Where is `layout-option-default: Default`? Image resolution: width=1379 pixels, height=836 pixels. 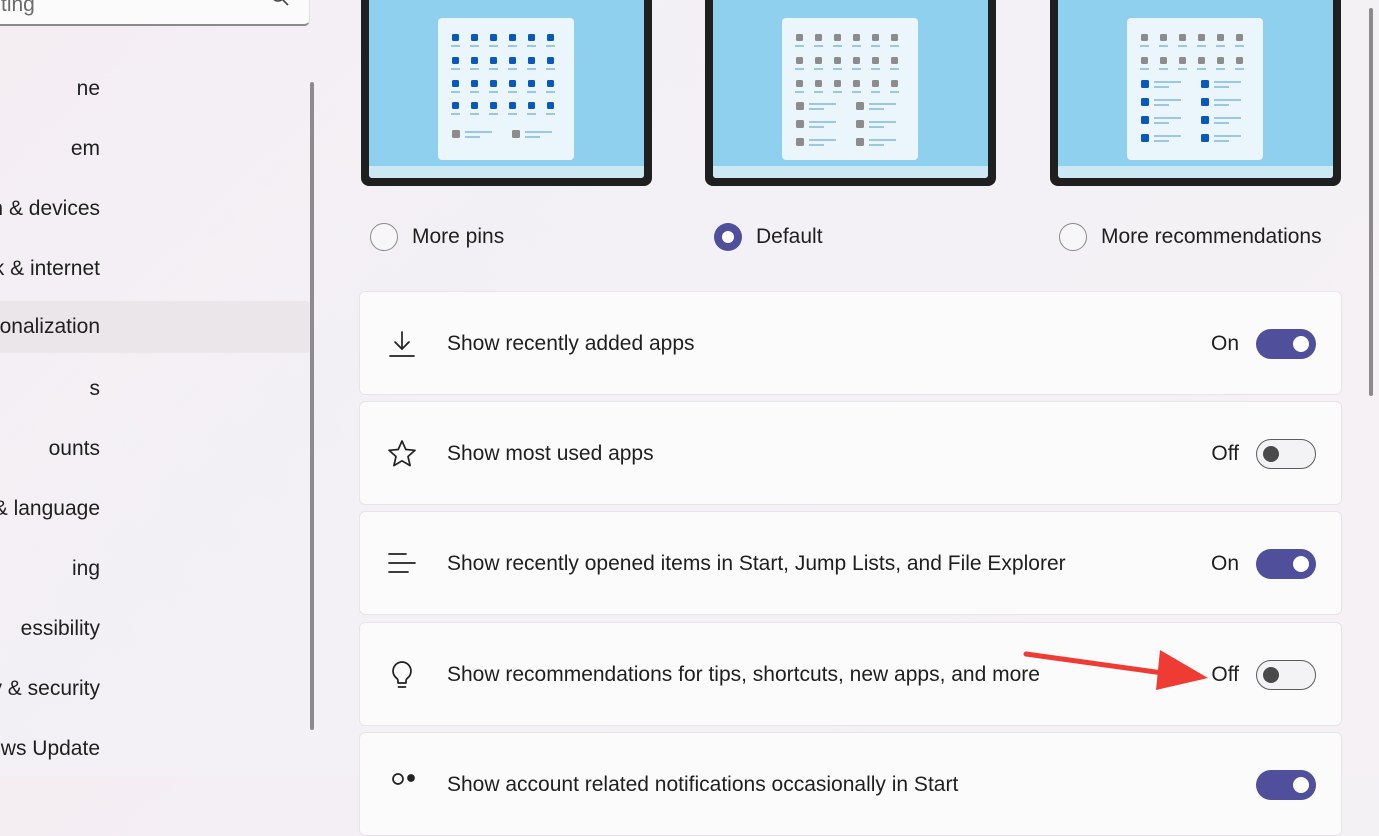
layout-option-default: Default is located at coordinates (768, 237).